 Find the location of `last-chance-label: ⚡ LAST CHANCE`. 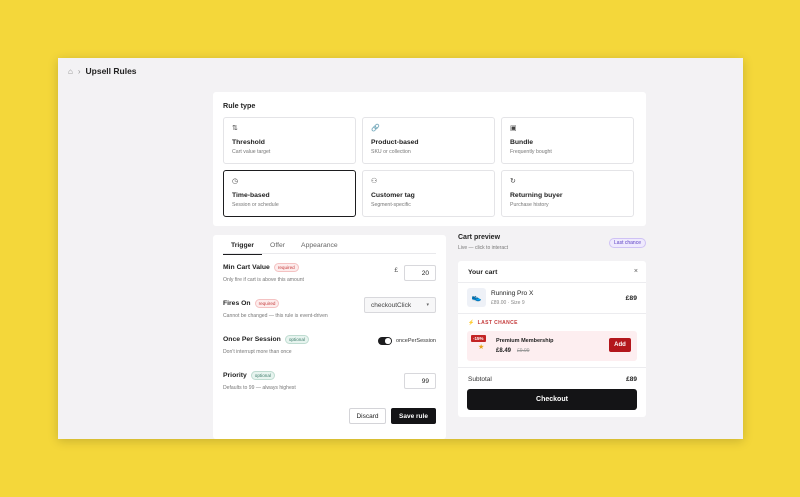

last-chance-label: ⚡ LAST CHANCE is located at coordinates (493, 323).